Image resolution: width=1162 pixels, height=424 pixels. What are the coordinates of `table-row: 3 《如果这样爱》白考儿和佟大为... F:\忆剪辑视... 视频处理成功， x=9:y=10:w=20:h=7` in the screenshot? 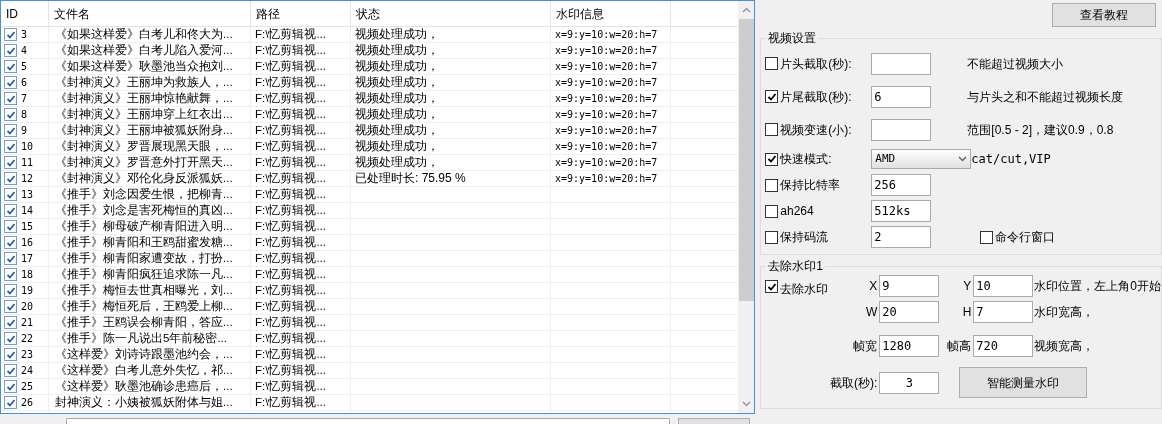 It's located at (370, 35).